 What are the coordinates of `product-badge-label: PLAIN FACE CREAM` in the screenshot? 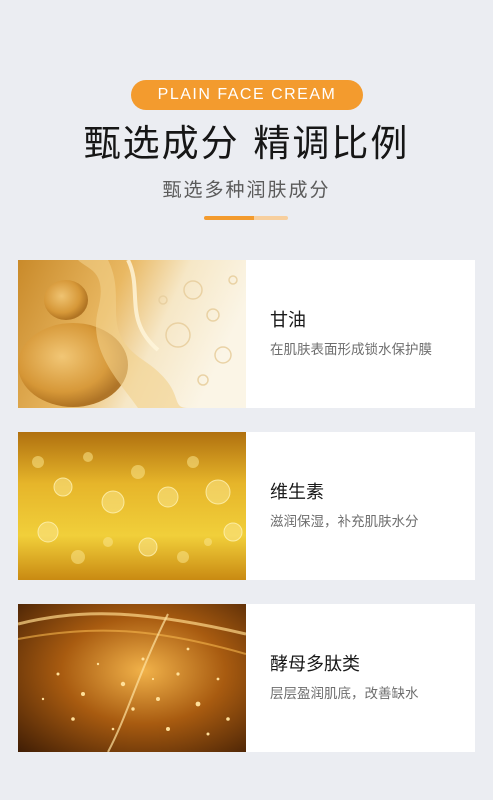 It's located at (247, 94).